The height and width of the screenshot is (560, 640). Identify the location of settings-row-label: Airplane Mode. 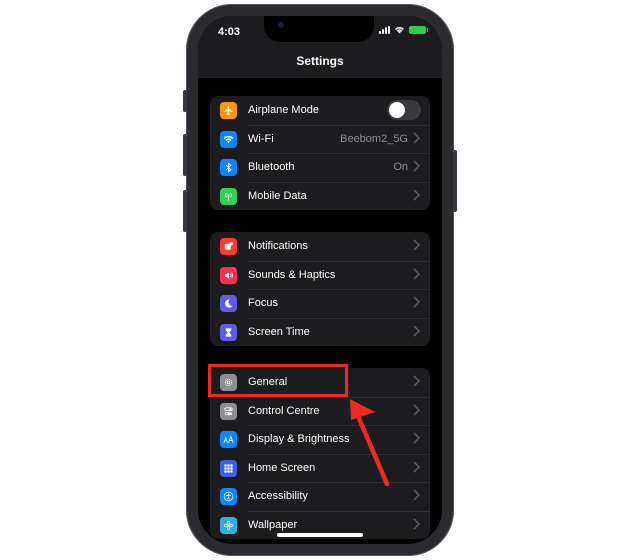
(283, 110).